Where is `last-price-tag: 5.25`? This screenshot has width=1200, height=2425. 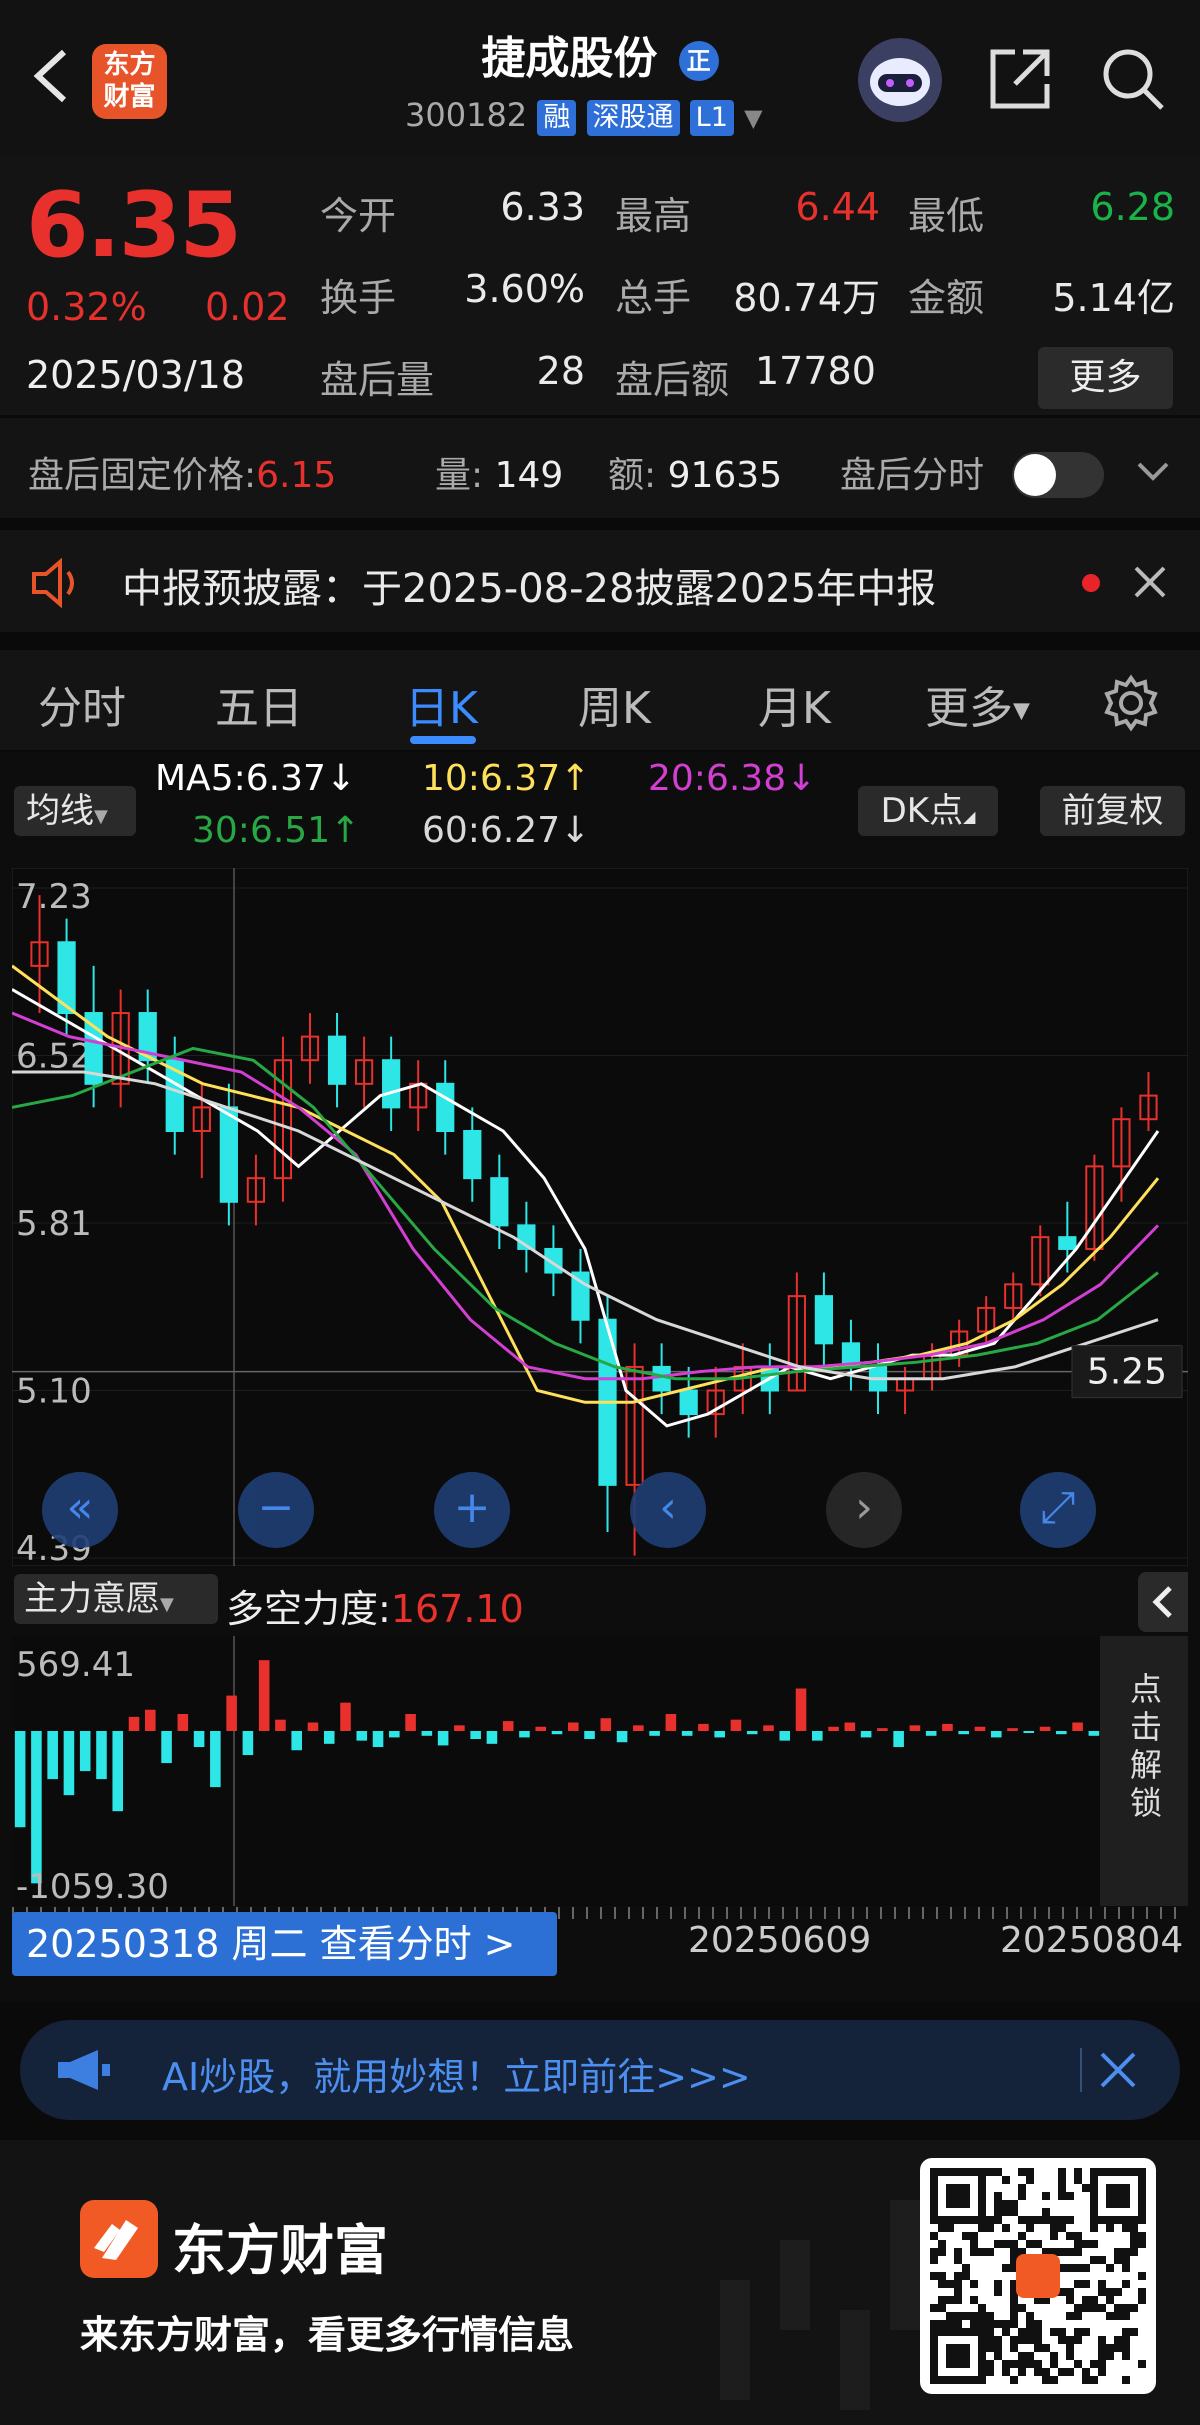 last-price-tag: 5.25 is located at coordinates (1127, 1372).